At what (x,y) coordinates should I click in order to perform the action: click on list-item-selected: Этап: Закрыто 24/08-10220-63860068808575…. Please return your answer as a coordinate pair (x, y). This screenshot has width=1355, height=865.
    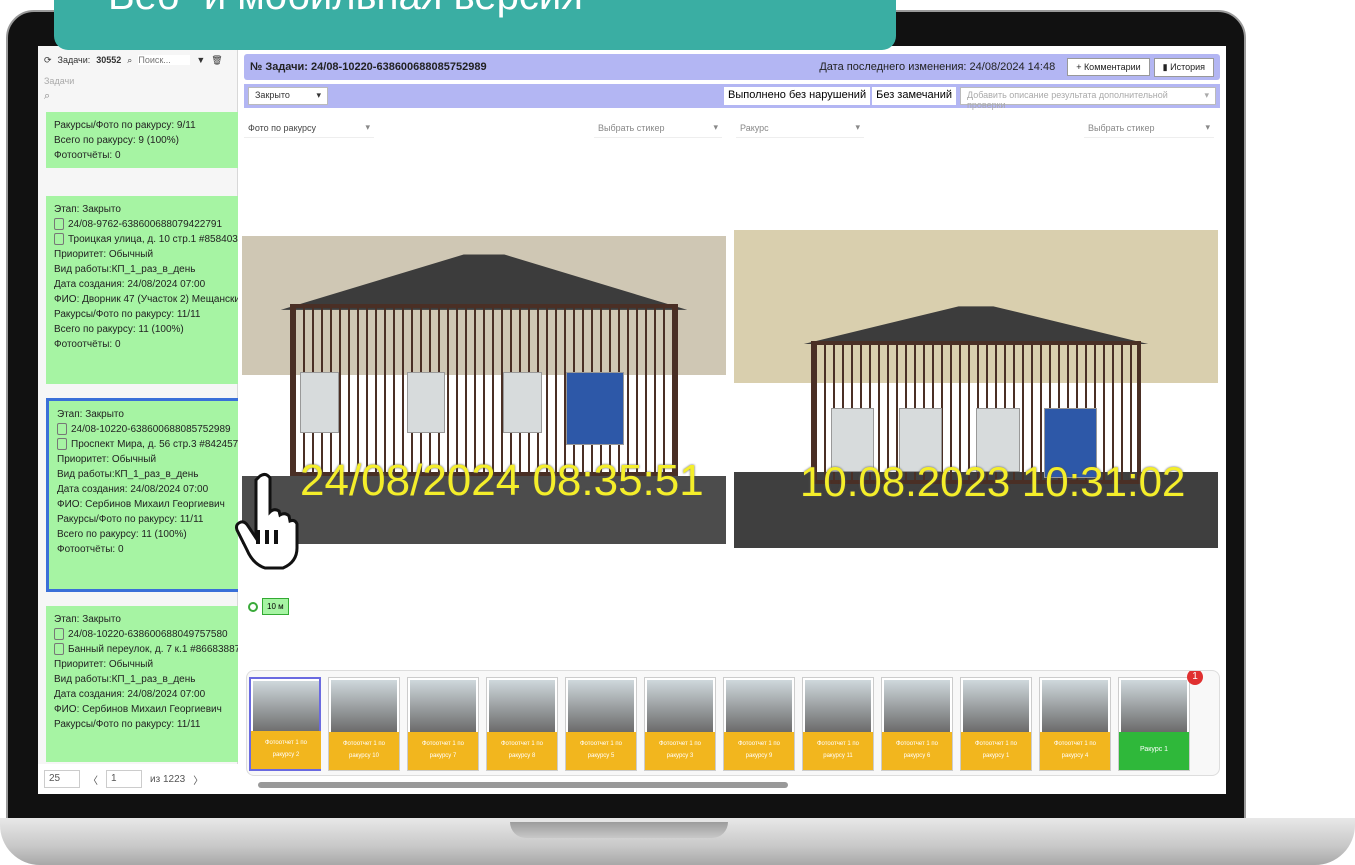
    Looking at the image, I should click on (142, 495).